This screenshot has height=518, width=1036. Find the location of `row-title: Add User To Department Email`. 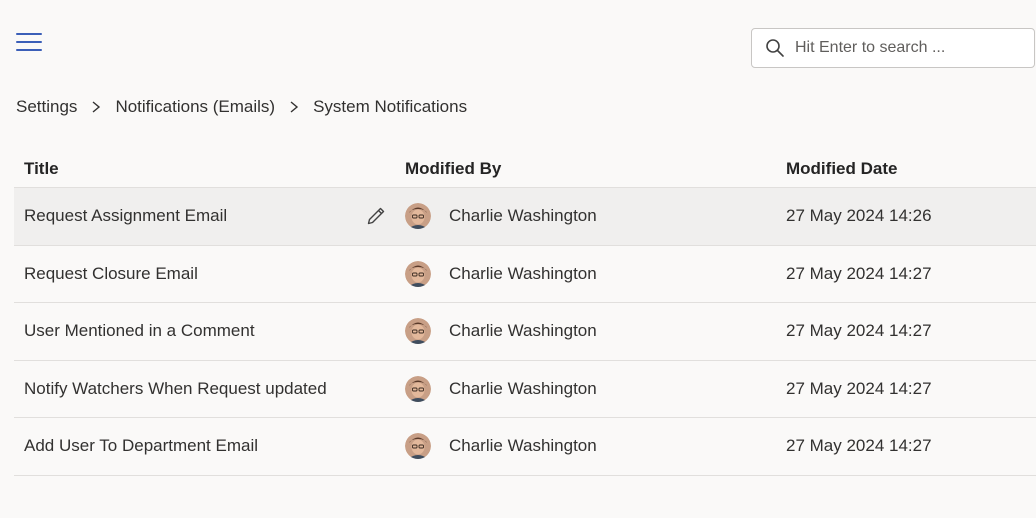

row-title: Add User To Department Email is located at coordinates (141, 446).